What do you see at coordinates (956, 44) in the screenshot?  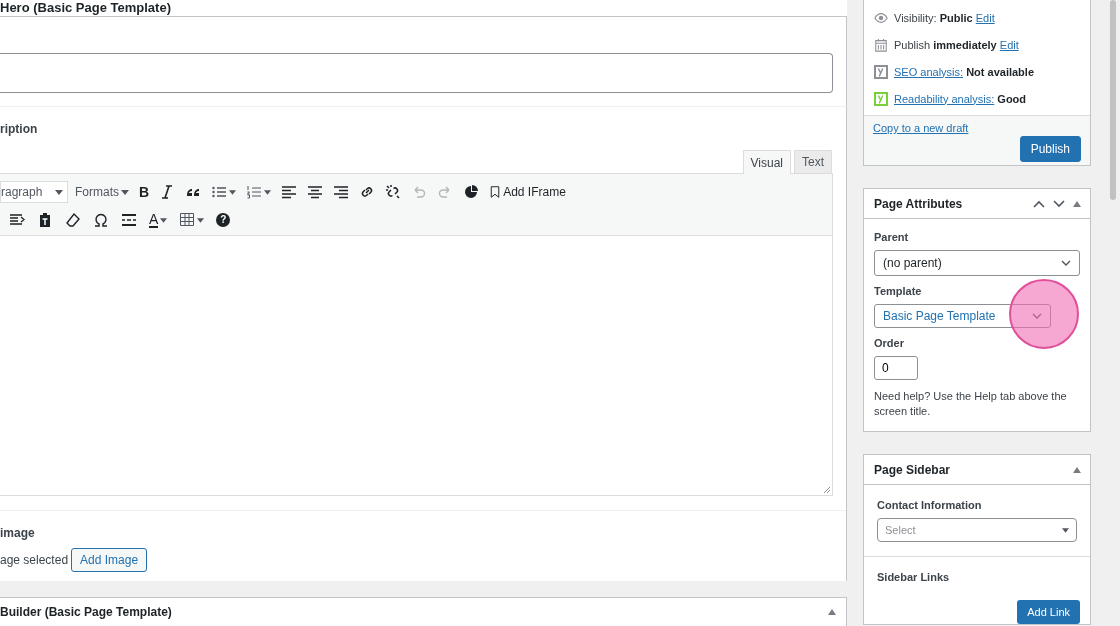 I see `publish-status: Publish immediately Edit` at bounding box center [956, 44].